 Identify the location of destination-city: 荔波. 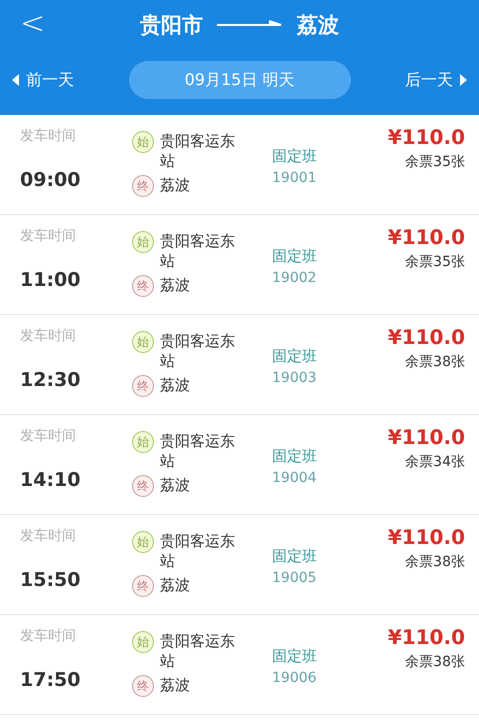
(318, 25).